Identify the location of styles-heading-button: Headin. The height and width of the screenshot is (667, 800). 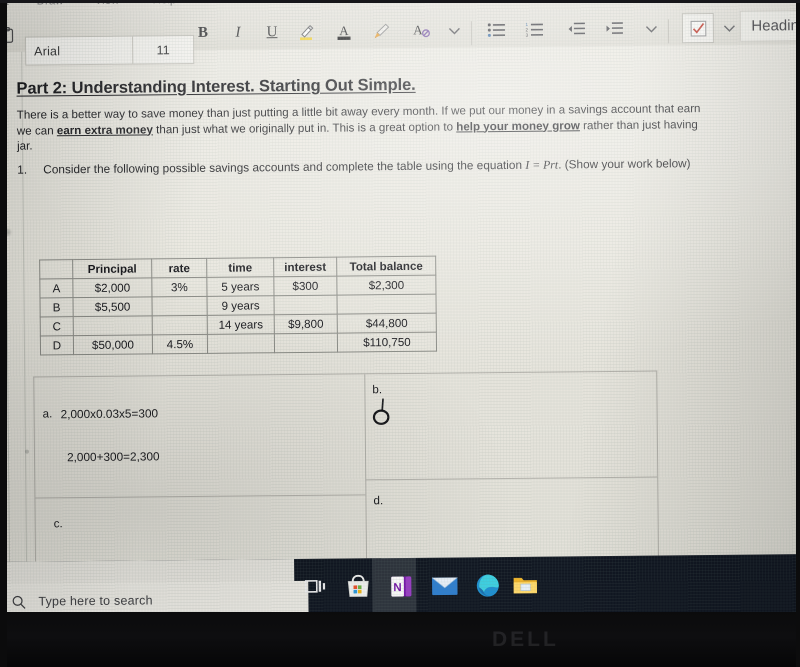
(770, 26).